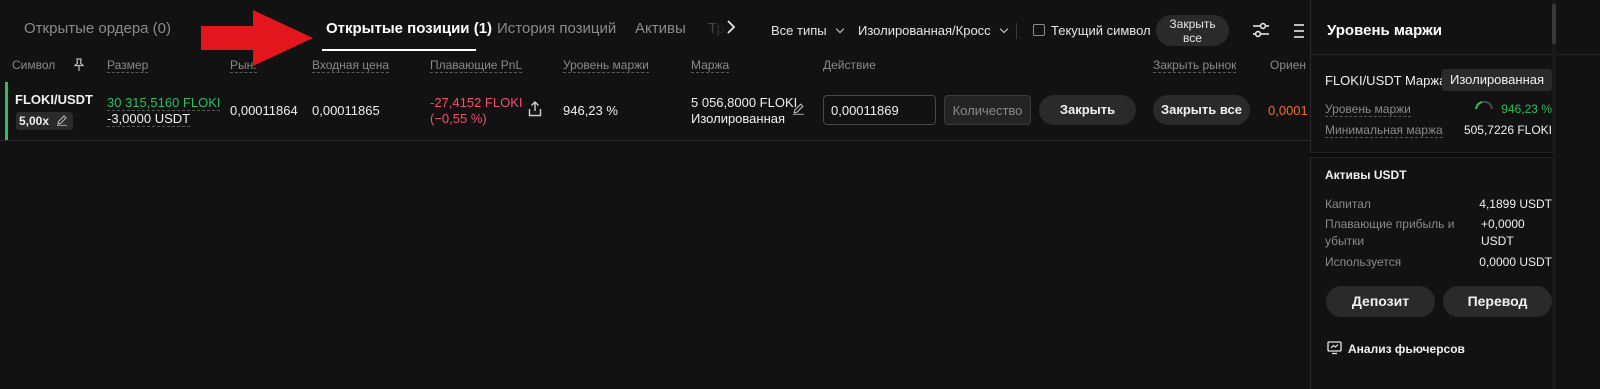  I want to click on entry-price: 0,00011865, so click(346, 110).